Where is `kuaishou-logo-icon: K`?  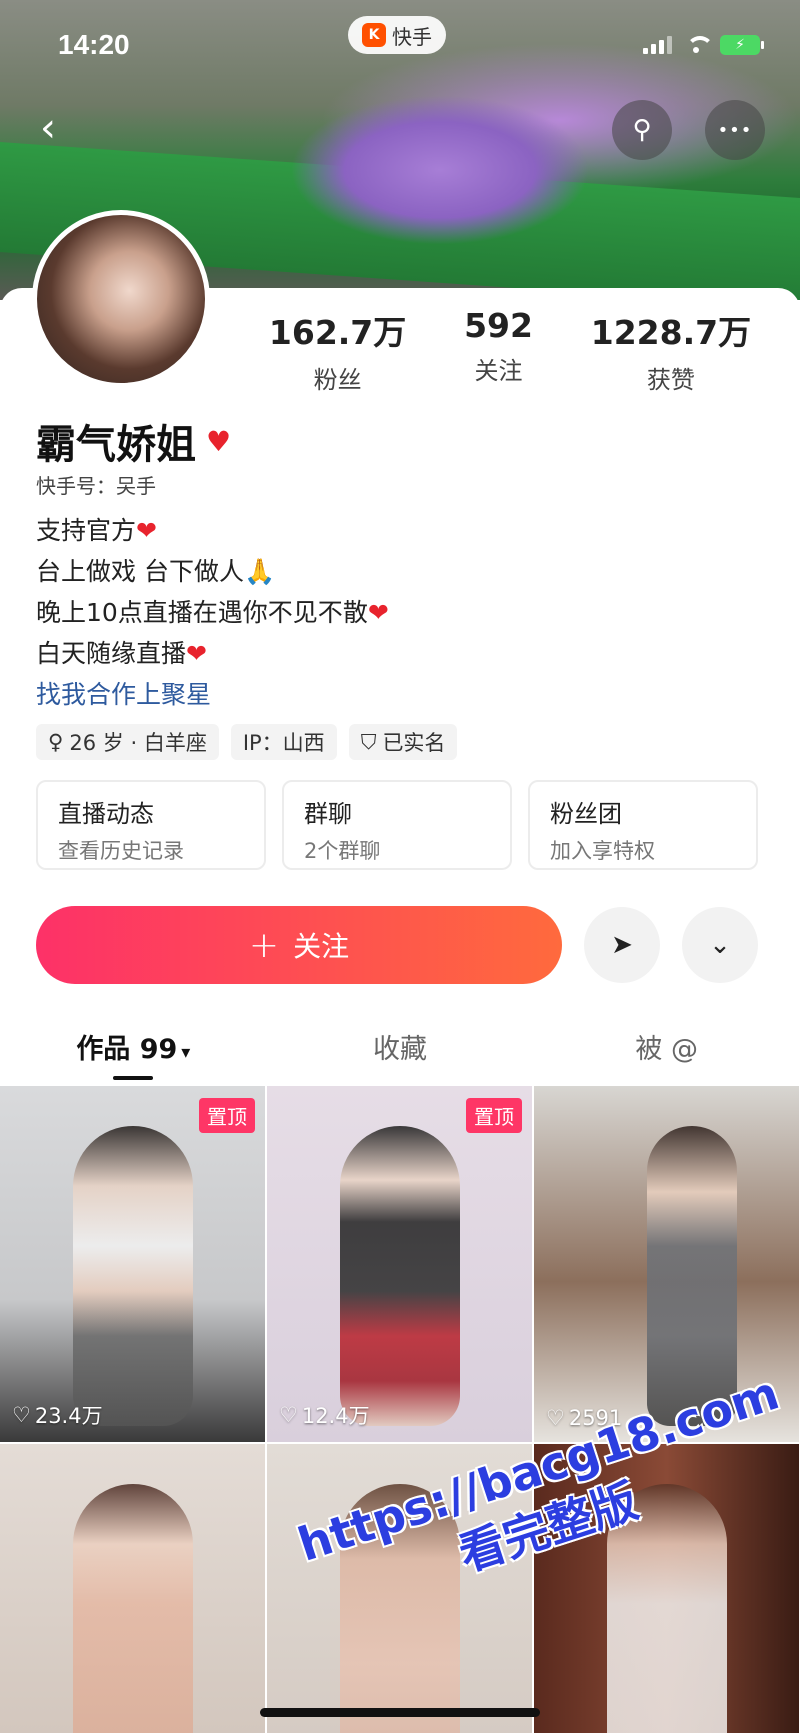
kuaishou-logo-icon: K is located at coordinates (374, 35).